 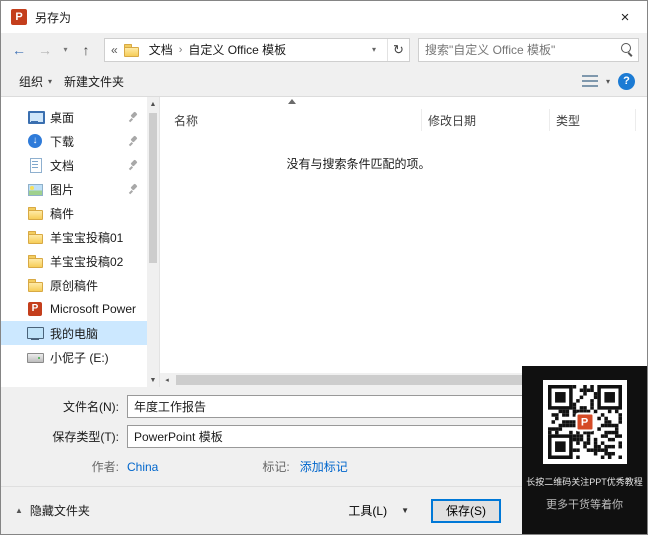 What do you see at coordinates (142, 467) in the screenshot?
I see `author-value: China` at bounding box center [142, 467].